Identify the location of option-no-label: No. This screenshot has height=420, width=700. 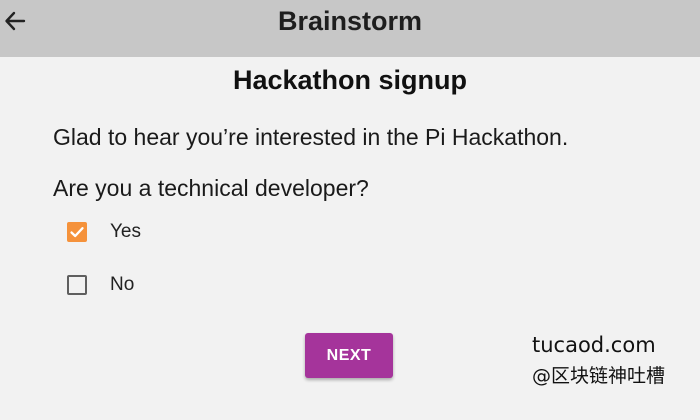
(122, 284).